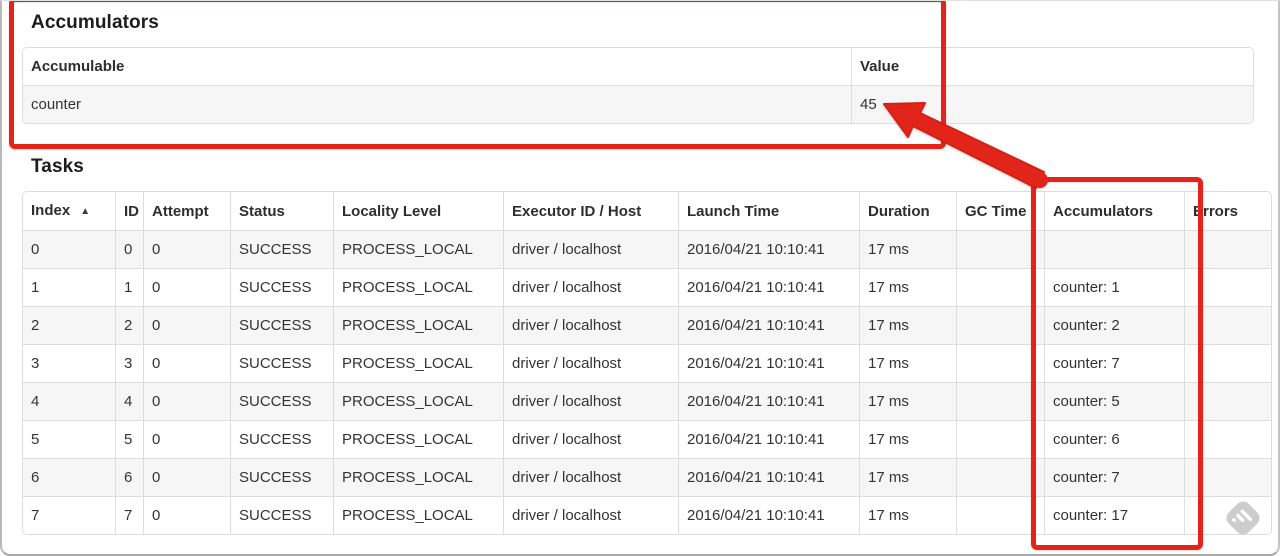 The height and width of the screenshot is (556, 1280). I want to click on task-cell-index-1: 1, so click(69, 287).